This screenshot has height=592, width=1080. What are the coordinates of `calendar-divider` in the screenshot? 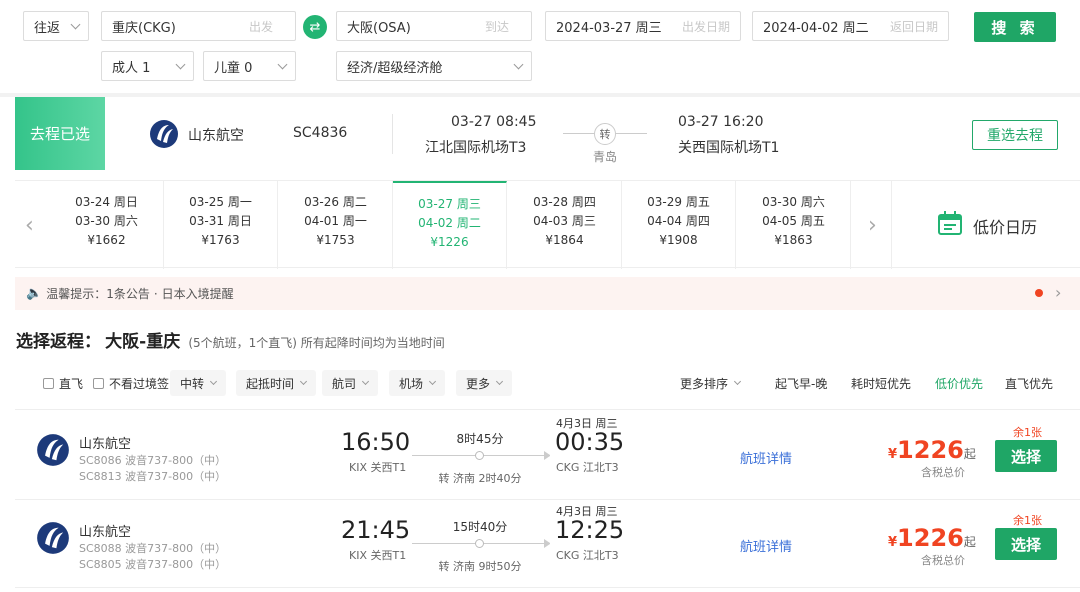 It's located at (891, 225).